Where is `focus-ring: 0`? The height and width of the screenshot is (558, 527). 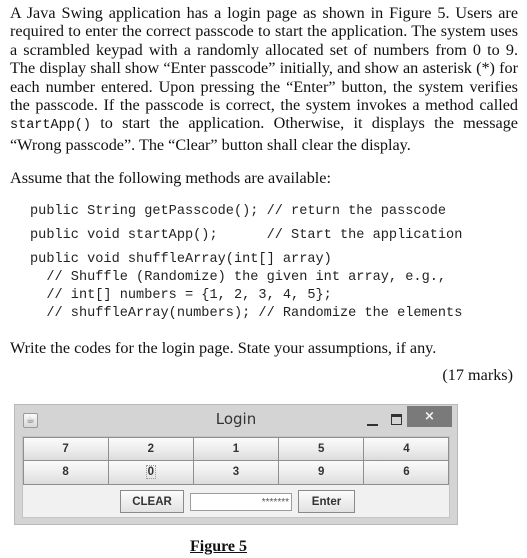
focus-ring: 0 is located at coordinates (150, 472).